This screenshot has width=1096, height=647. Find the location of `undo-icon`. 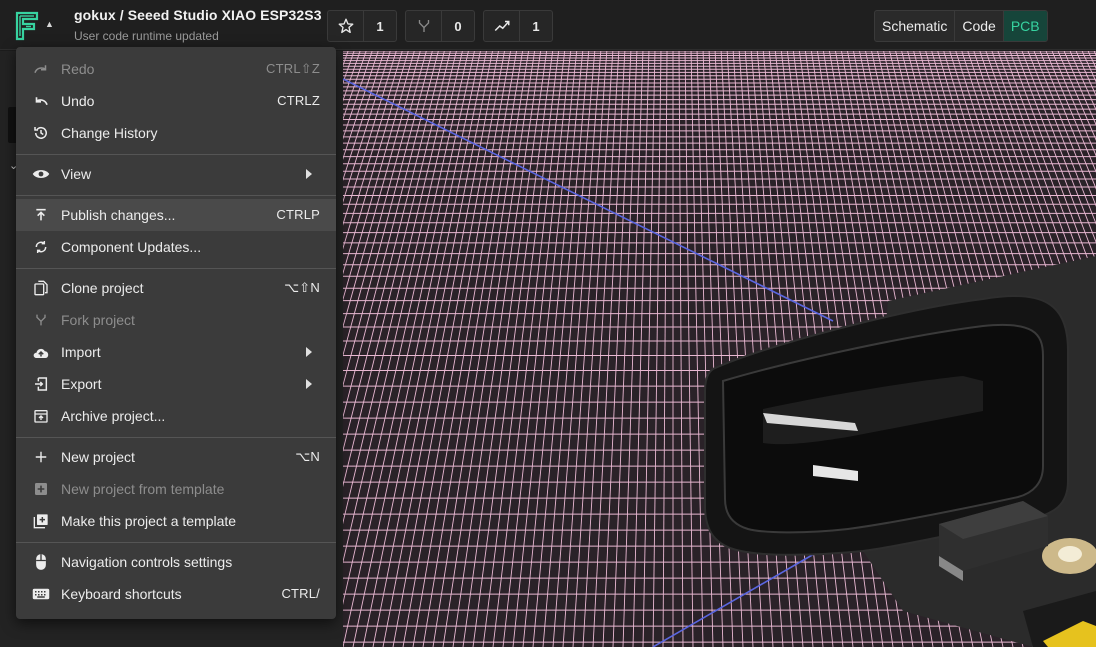

undo-icon is located at coordinates (41, 101).